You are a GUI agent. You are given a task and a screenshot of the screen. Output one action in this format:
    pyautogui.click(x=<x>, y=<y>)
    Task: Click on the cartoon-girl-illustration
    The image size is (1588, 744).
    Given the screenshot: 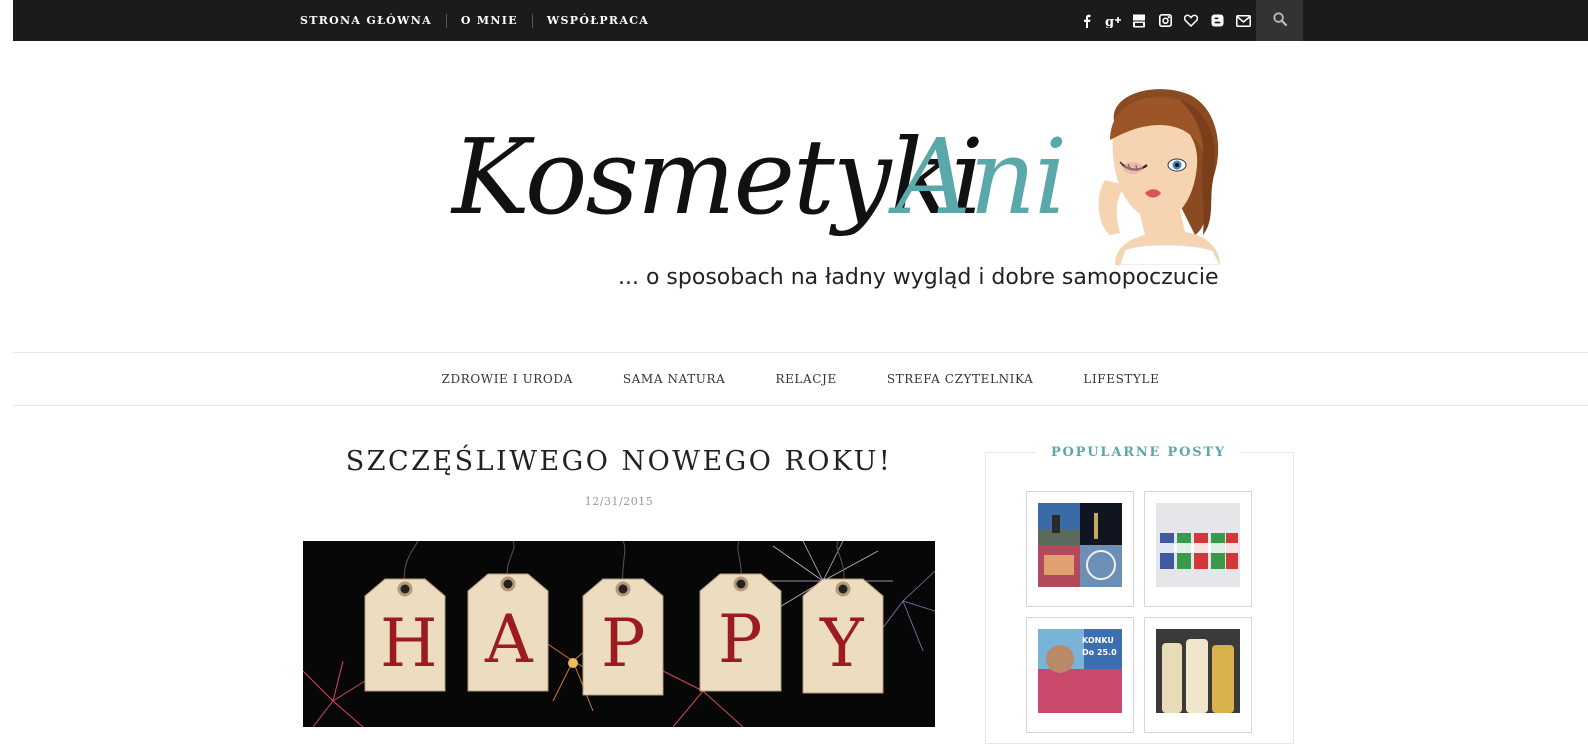 What is the action you would take?
    pyautogui.click(x=1159, y=177)
    